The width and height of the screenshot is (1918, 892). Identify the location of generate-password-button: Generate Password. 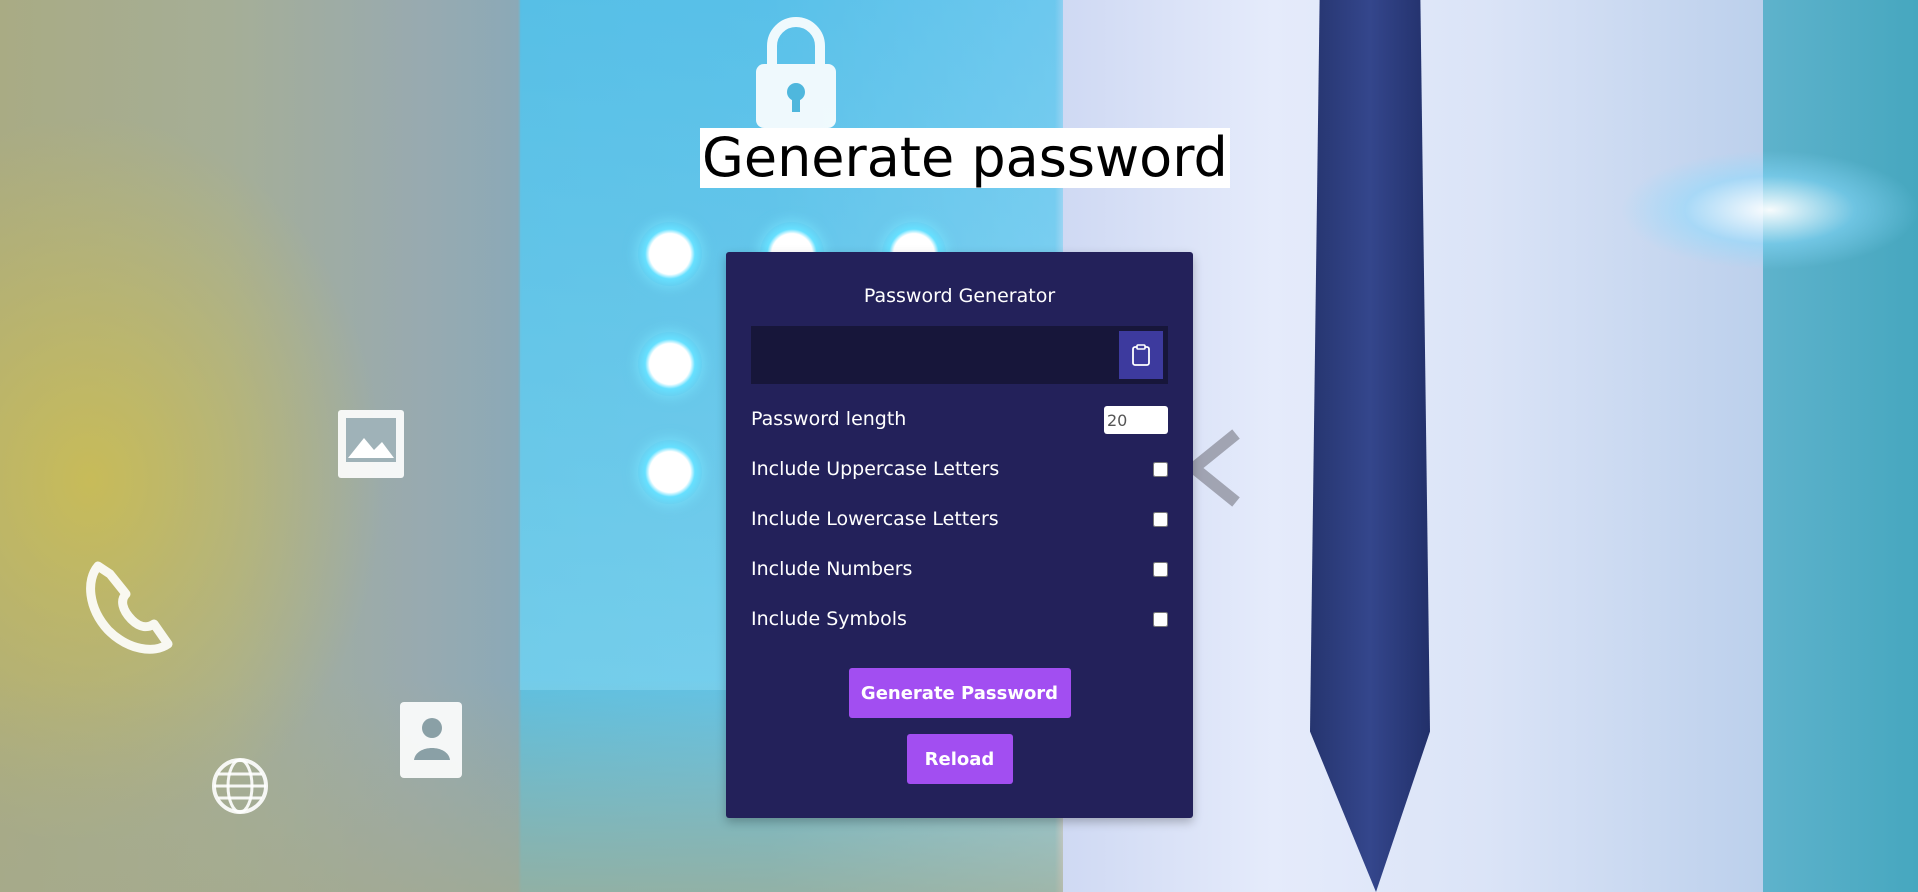
(959, 693).